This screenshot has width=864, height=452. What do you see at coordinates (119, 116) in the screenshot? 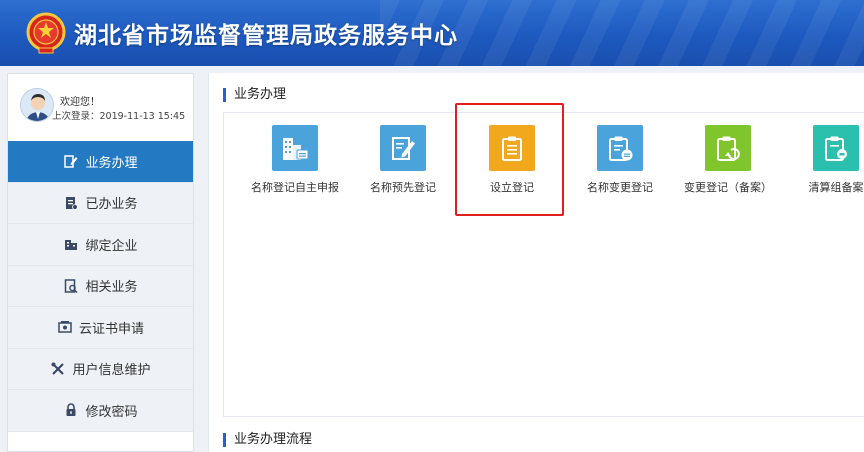
I see `last-login-text: 上次登录：2019-11-13 15:45` at bounding box center [119, 116].